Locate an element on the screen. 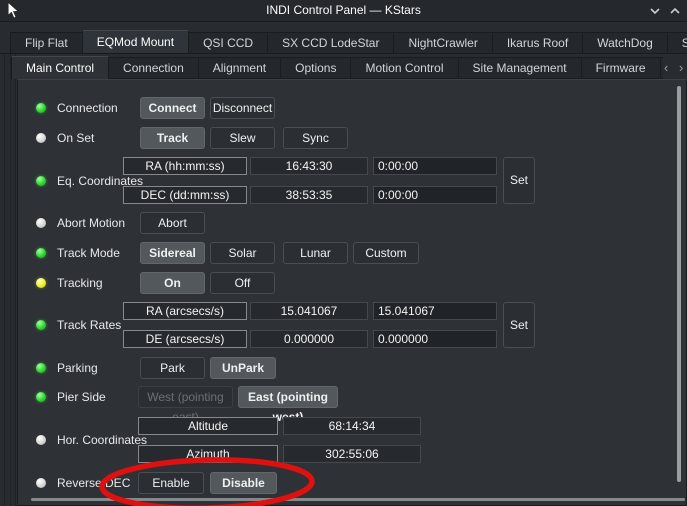 This screenshot has width=687, height=506. tab-watchdog: WatchDog is located at coordinates (625, 43).